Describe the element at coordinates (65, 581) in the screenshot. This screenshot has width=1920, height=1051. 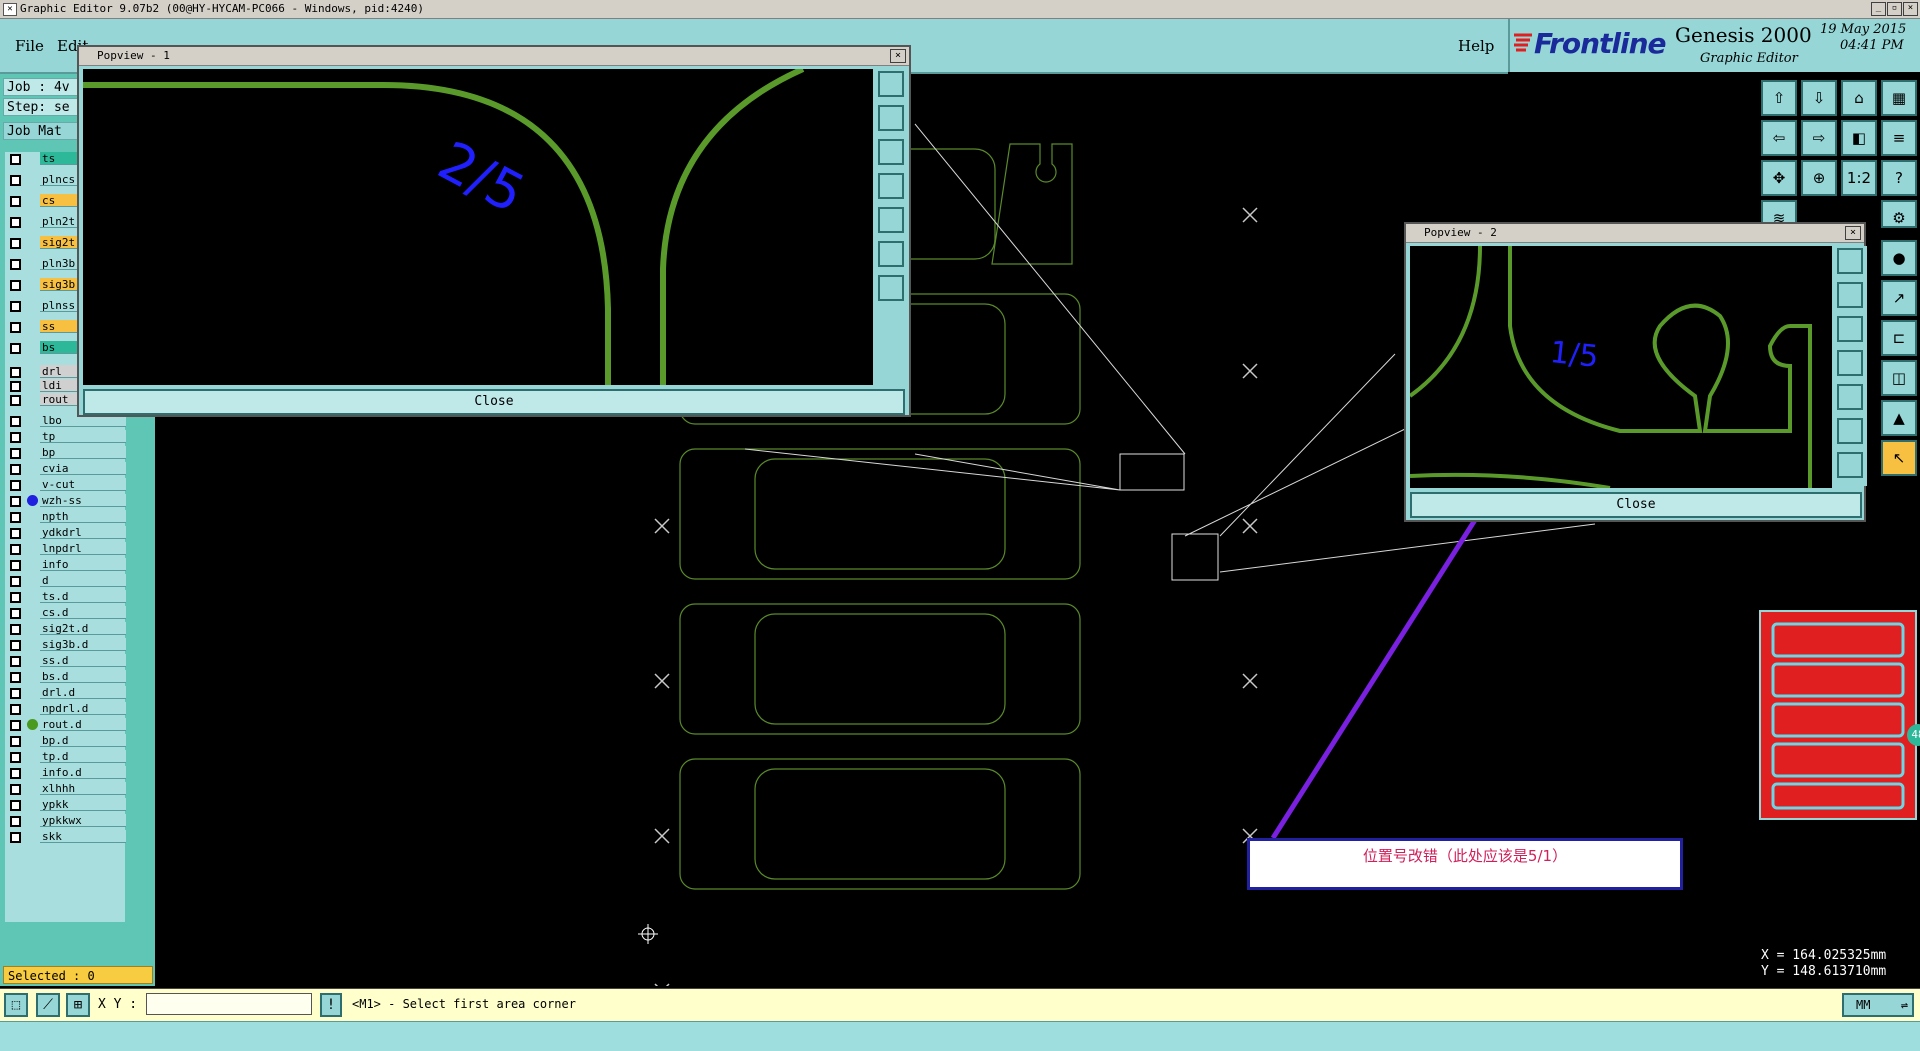
I see `layer-row: d` at that location.